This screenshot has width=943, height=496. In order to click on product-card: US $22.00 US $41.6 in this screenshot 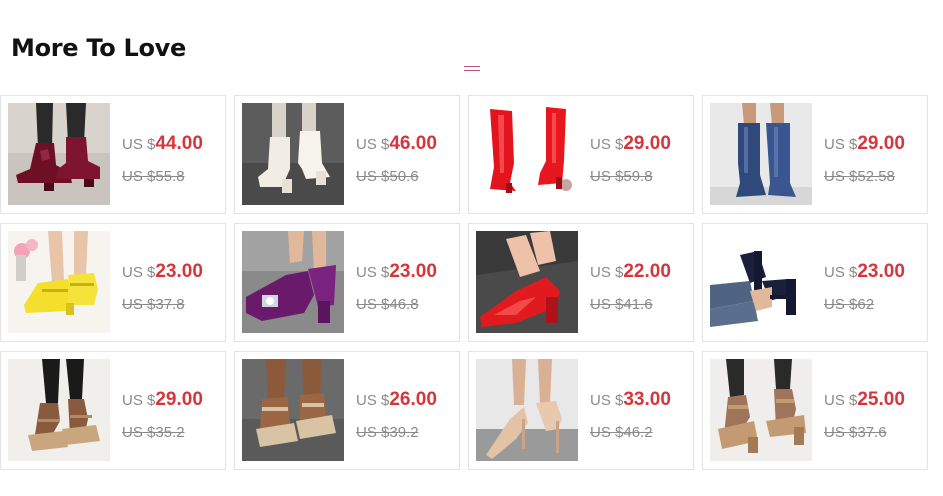, I will do `click(581, 282)`.